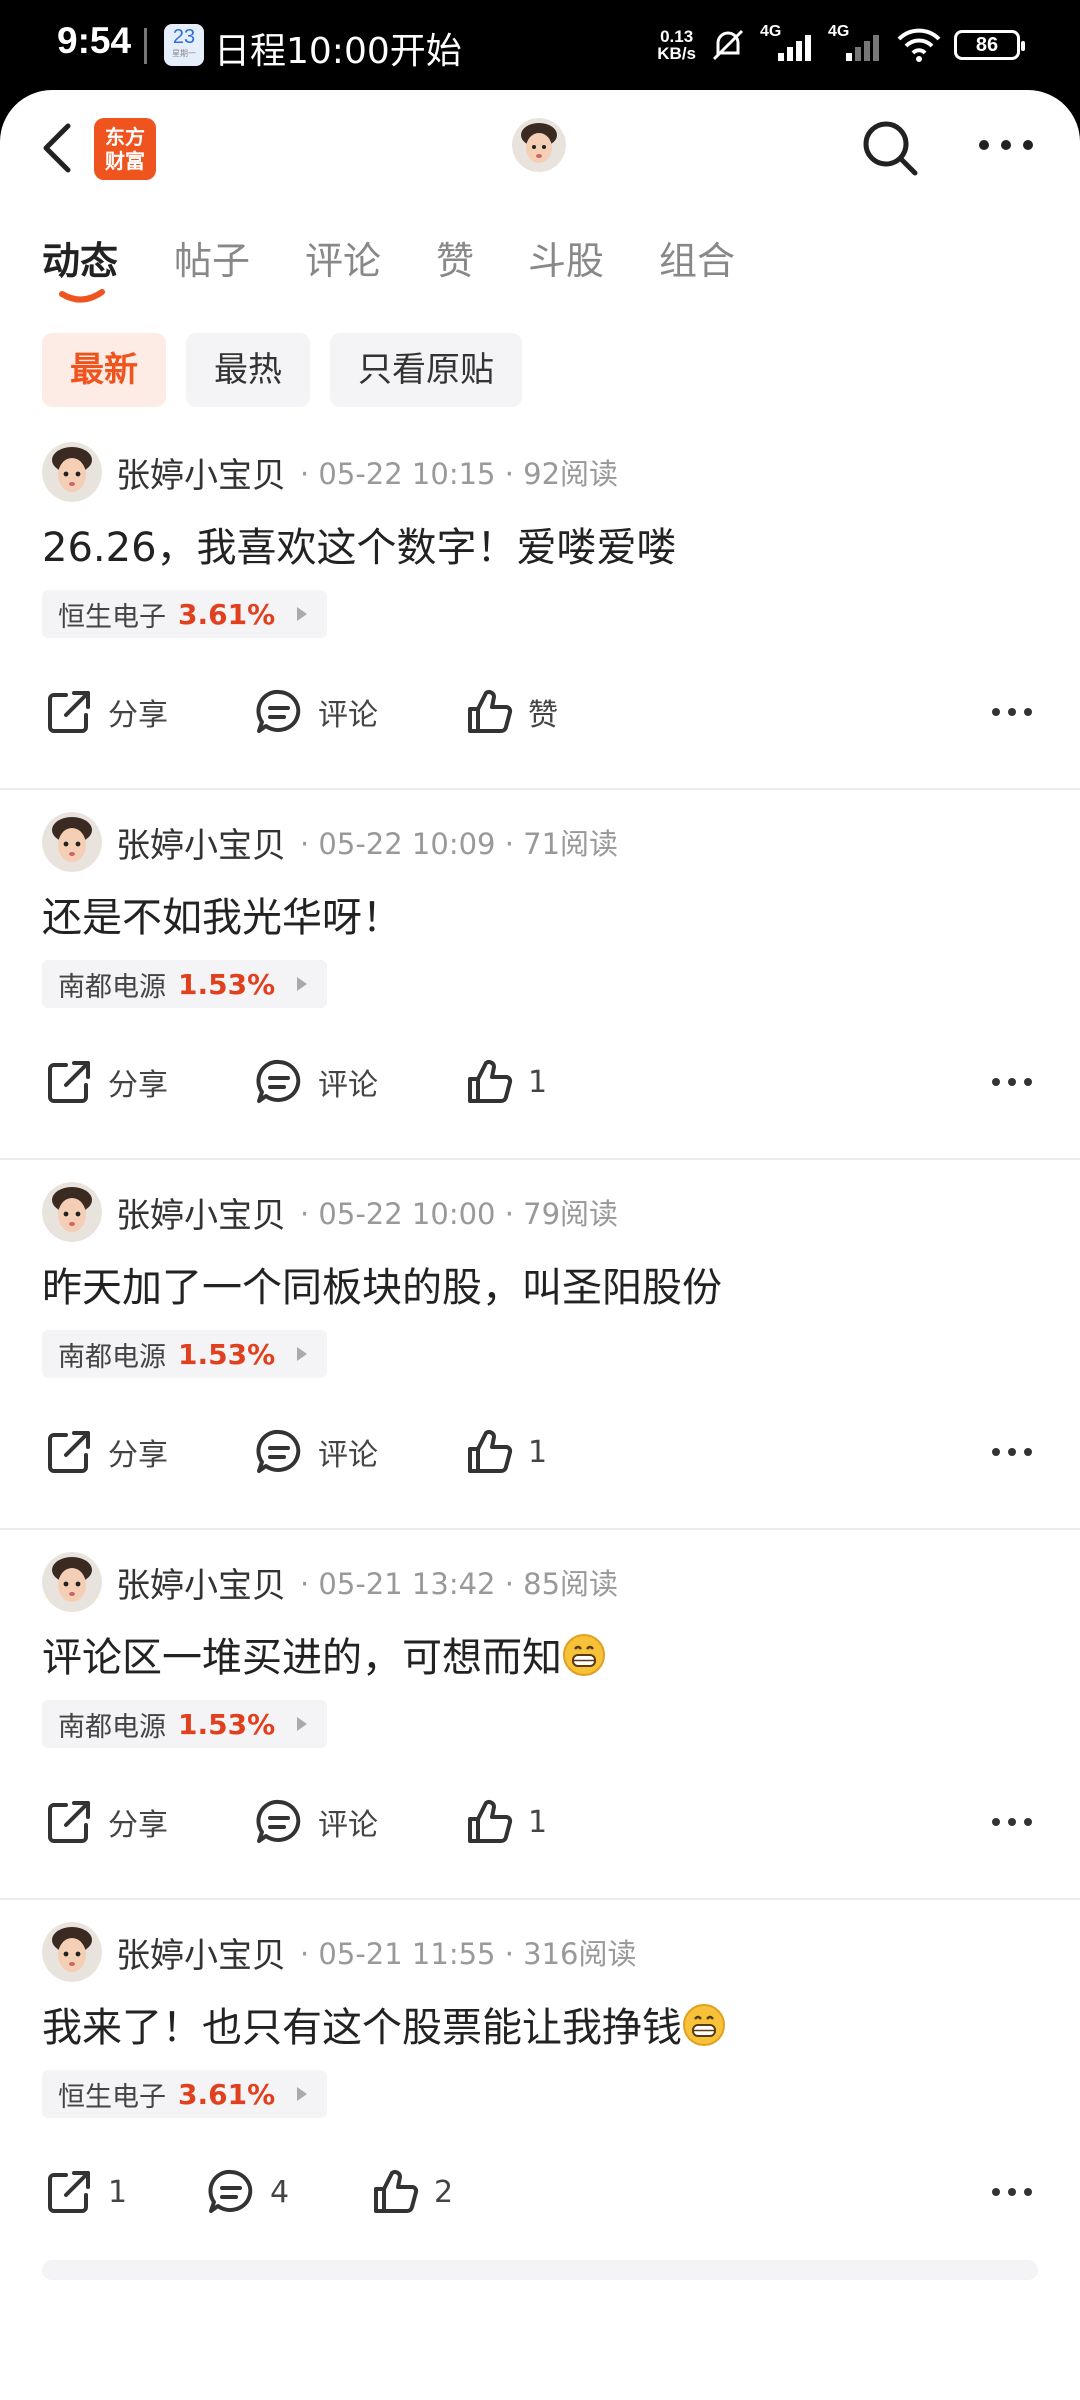 This screenshot has width=1080, height=2400. What do you see at coordinates (80, 257) in the screenshot?
I see `tab-dynamics: 动态` at bounding box center [80, 257].